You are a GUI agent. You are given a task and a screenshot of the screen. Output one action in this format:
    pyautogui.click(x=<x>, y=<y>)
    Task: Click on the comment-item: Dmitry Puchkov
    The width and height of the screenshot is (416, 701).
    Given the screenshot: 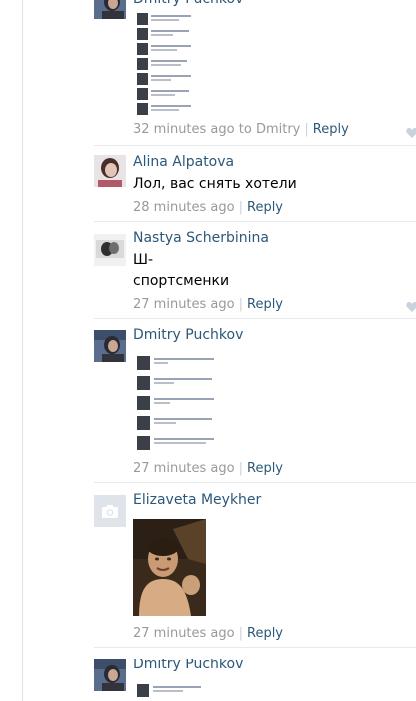 What is the action you would take?
    pyautogui.click(x=255, y=680)
    